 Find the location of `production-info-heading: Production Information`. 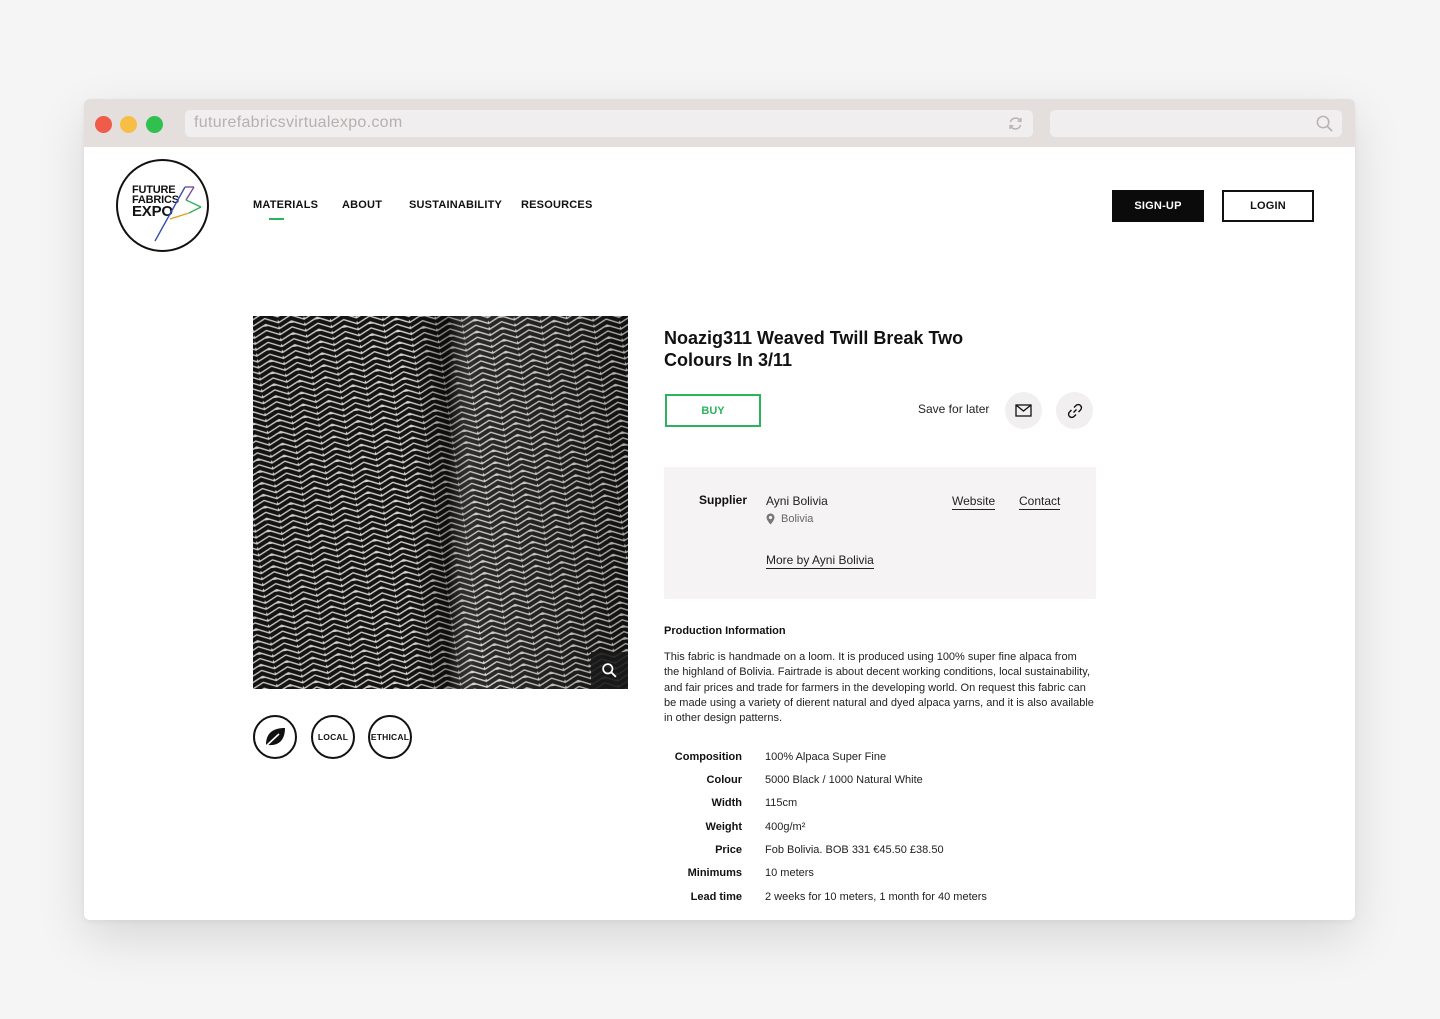

production-info-heading: Production Information is located at coordinates (725, 631).